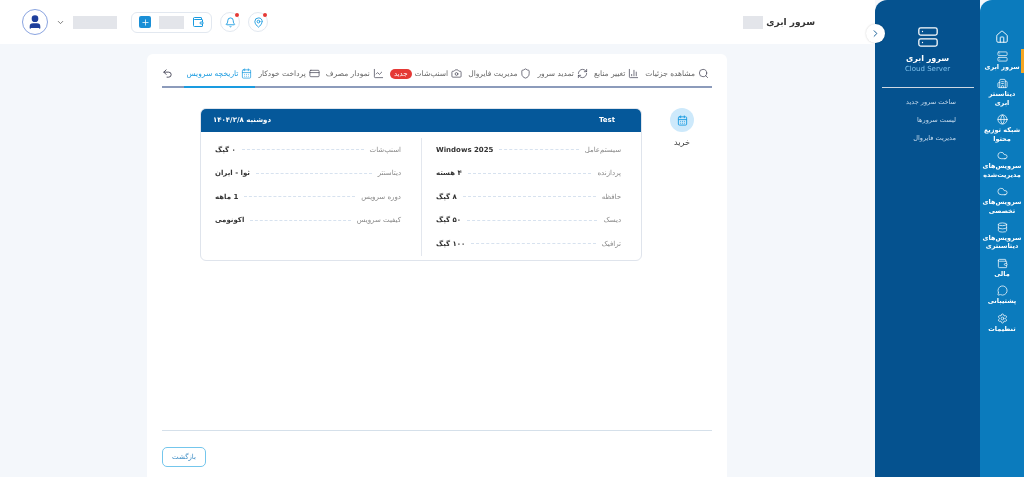 The image size is (1024, 477). I want to click on wallet-pill, so click(171, 22).